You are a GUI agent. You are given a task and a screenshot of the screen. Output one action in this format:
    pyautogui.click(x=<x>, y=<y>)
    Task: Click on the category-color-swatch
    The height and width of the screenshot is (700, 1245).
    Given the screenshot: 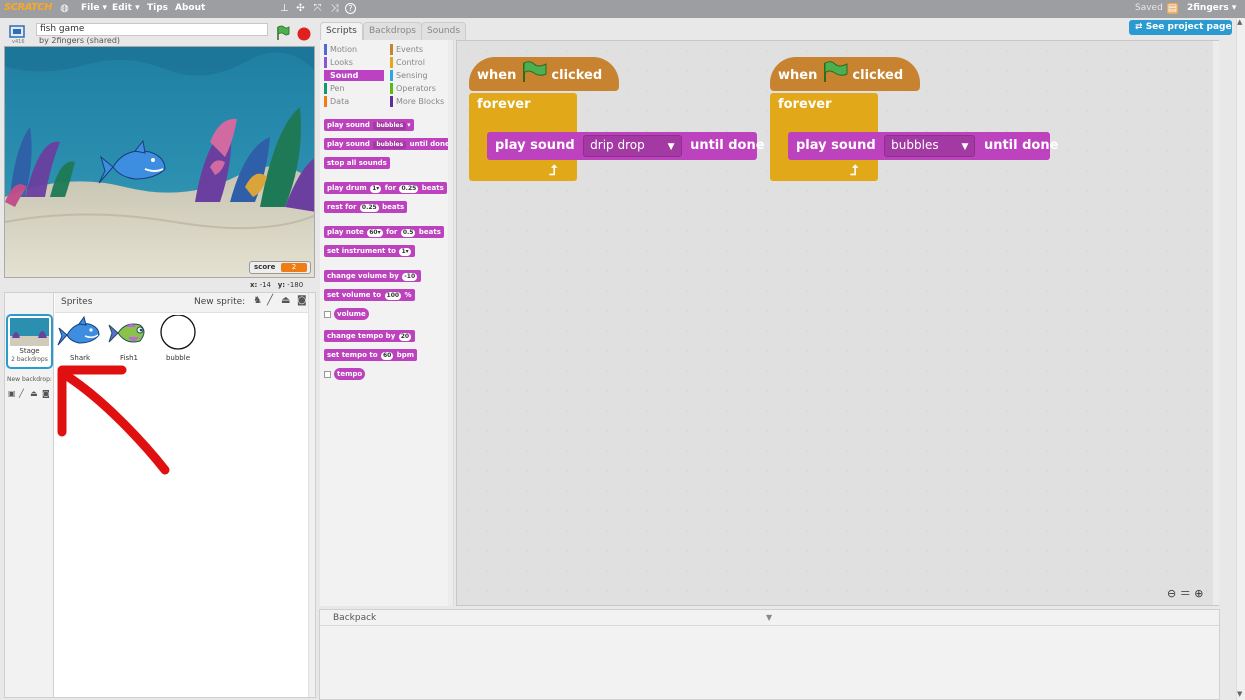 What is the action you would take?
    pyautogui.click(x=325, y=75)
    